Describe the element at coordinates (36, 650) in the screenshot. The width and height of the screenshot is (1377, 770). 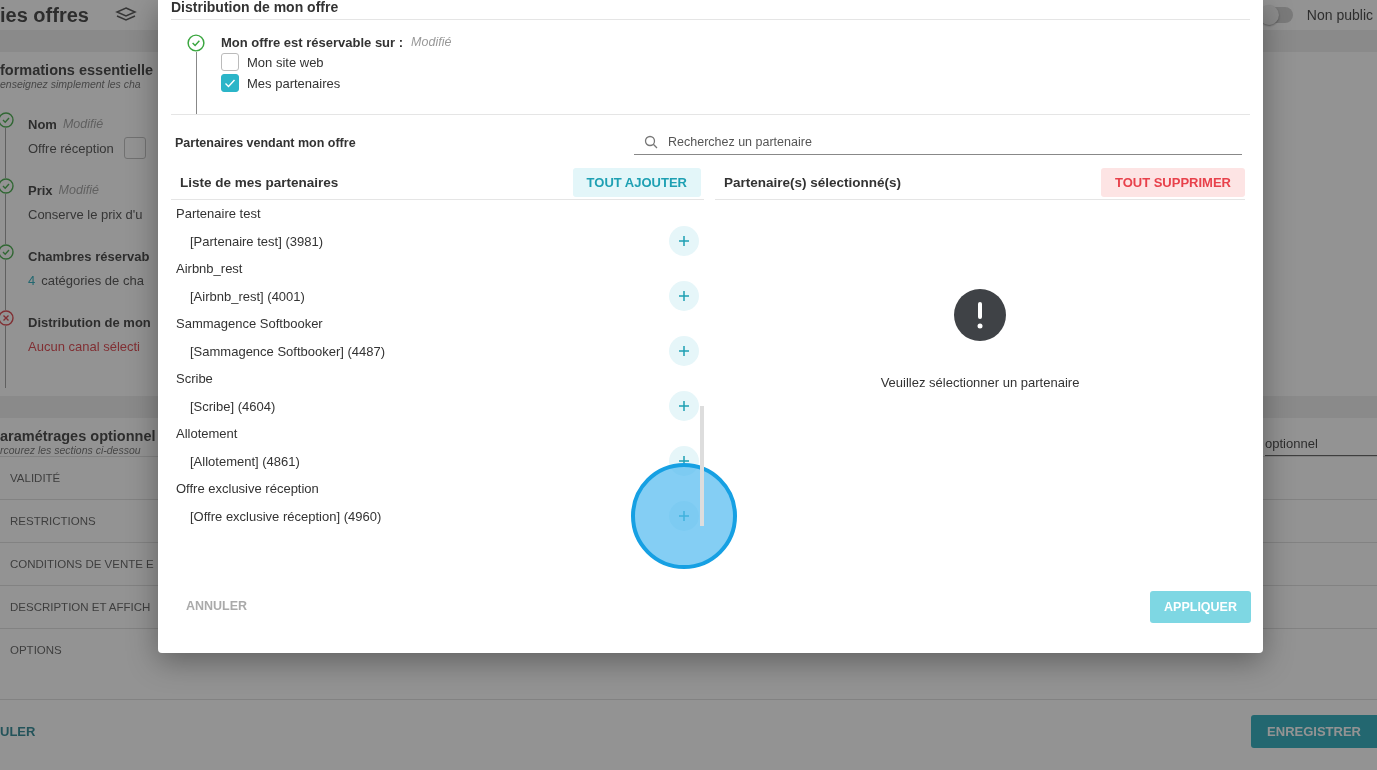
I see `section-header: OPTIONS` at that location.